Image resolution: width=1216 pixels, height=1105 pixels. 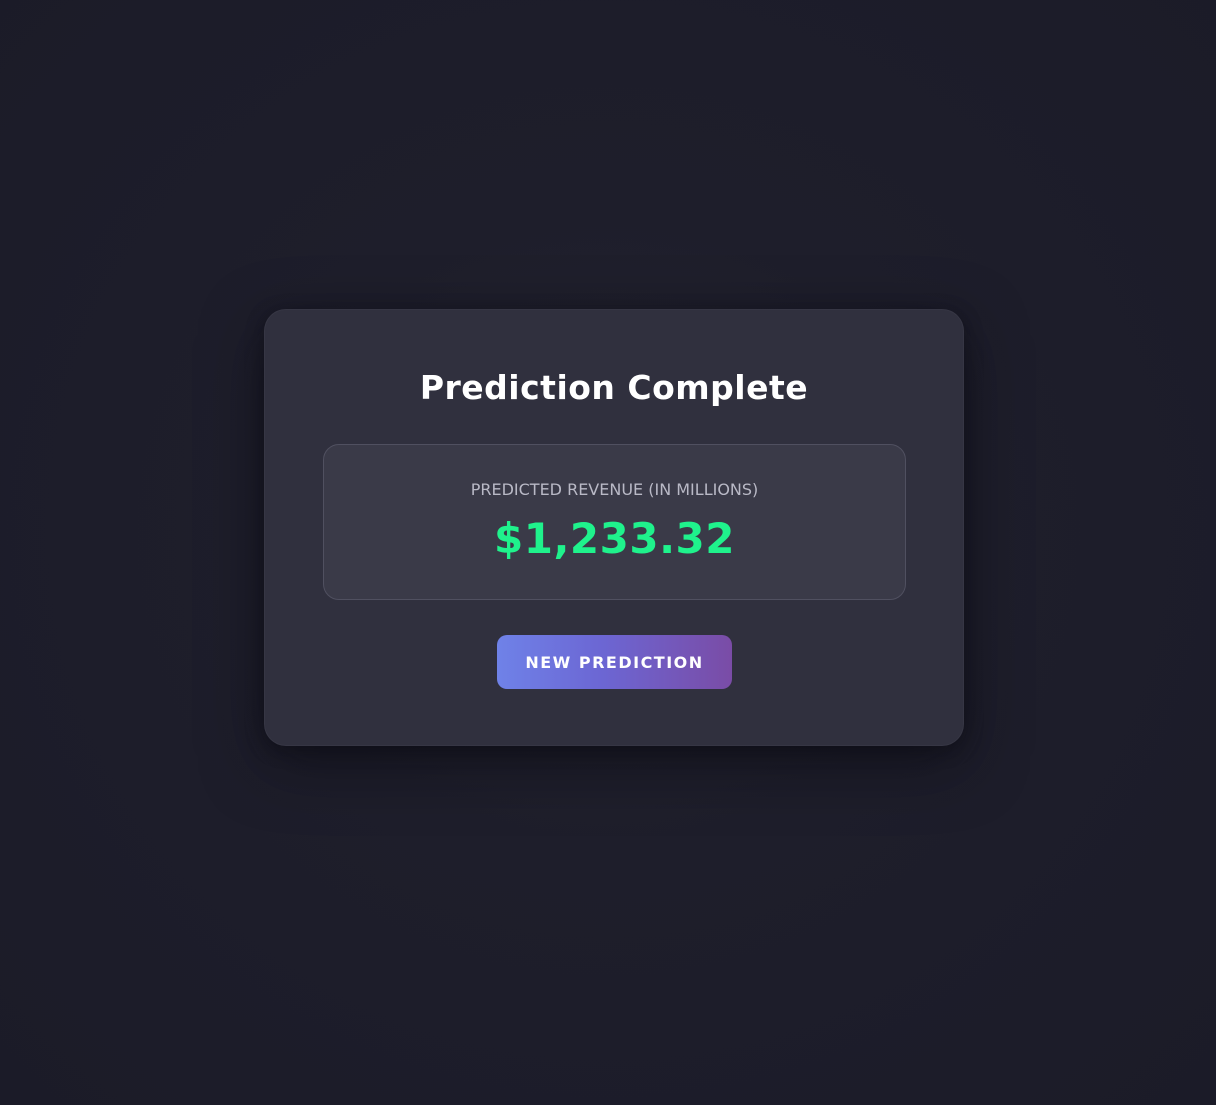 I want to click on new-prediction-button: NEW PREDICTION, so click(x=614, y=662).